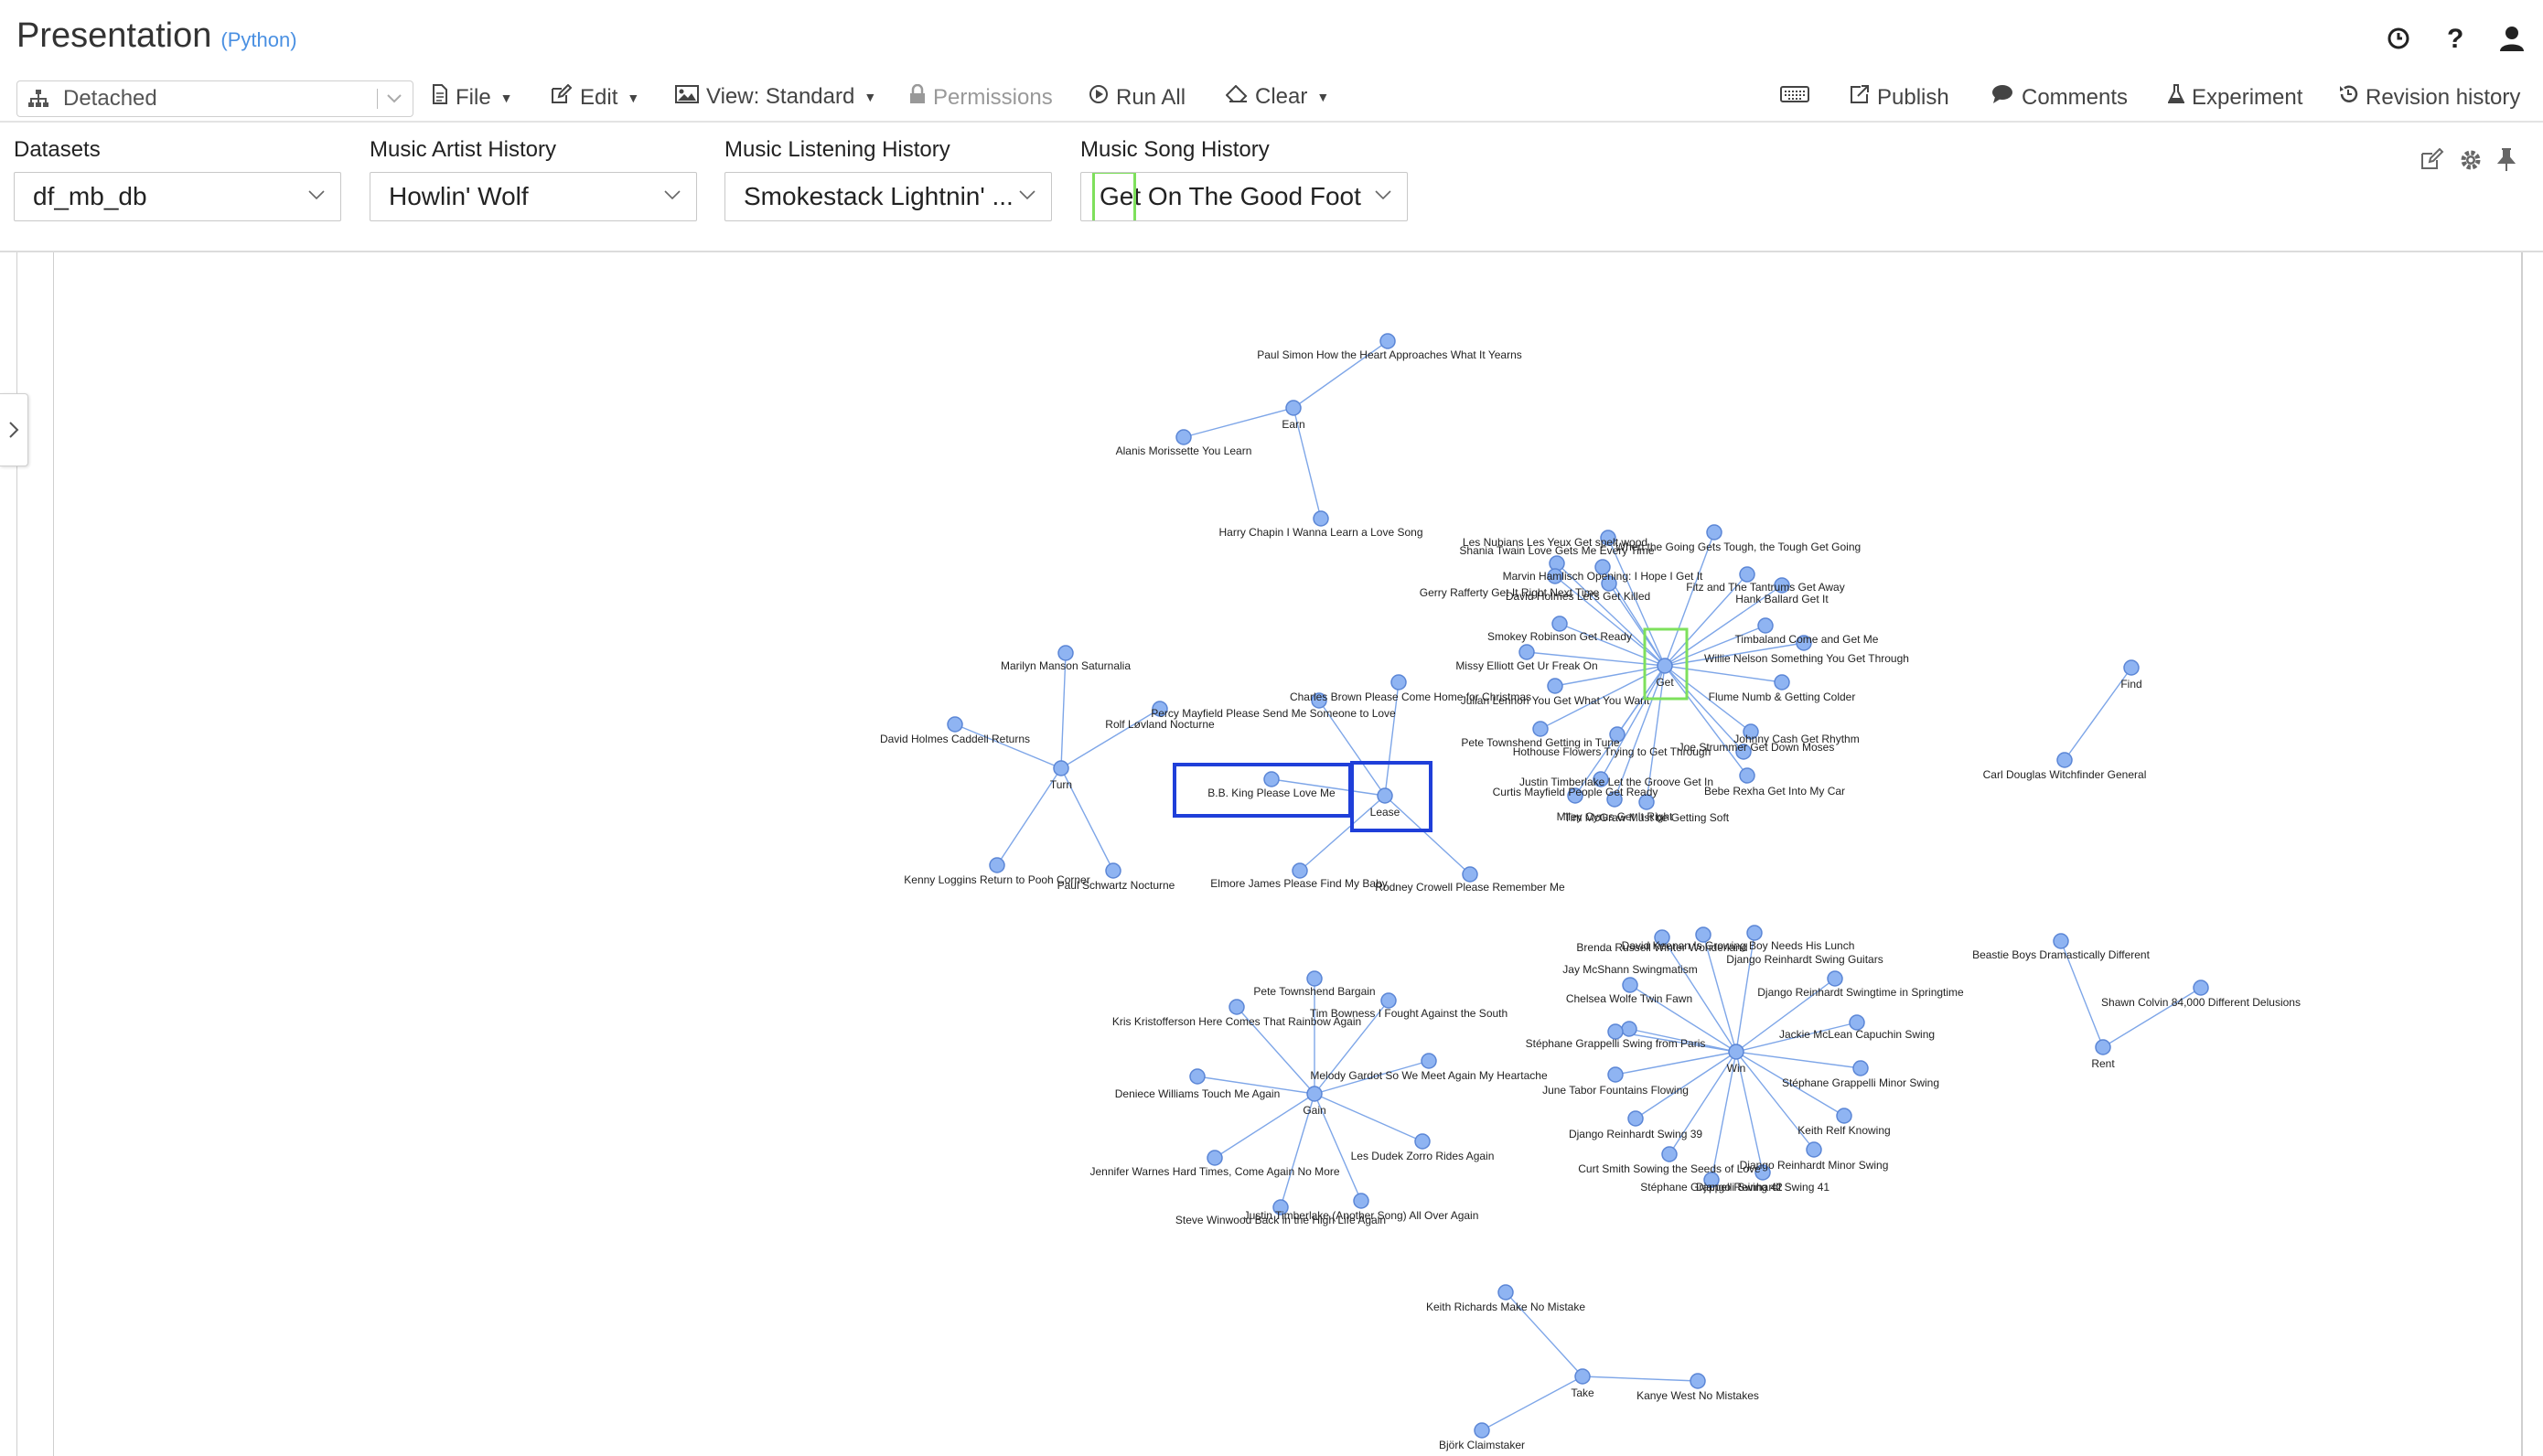 Image resolution: width=2543 pixels, height=1456 pixels. Describe the element at coordinates (2432, 162) in the screenshot. I see `edit-icon` at that location.